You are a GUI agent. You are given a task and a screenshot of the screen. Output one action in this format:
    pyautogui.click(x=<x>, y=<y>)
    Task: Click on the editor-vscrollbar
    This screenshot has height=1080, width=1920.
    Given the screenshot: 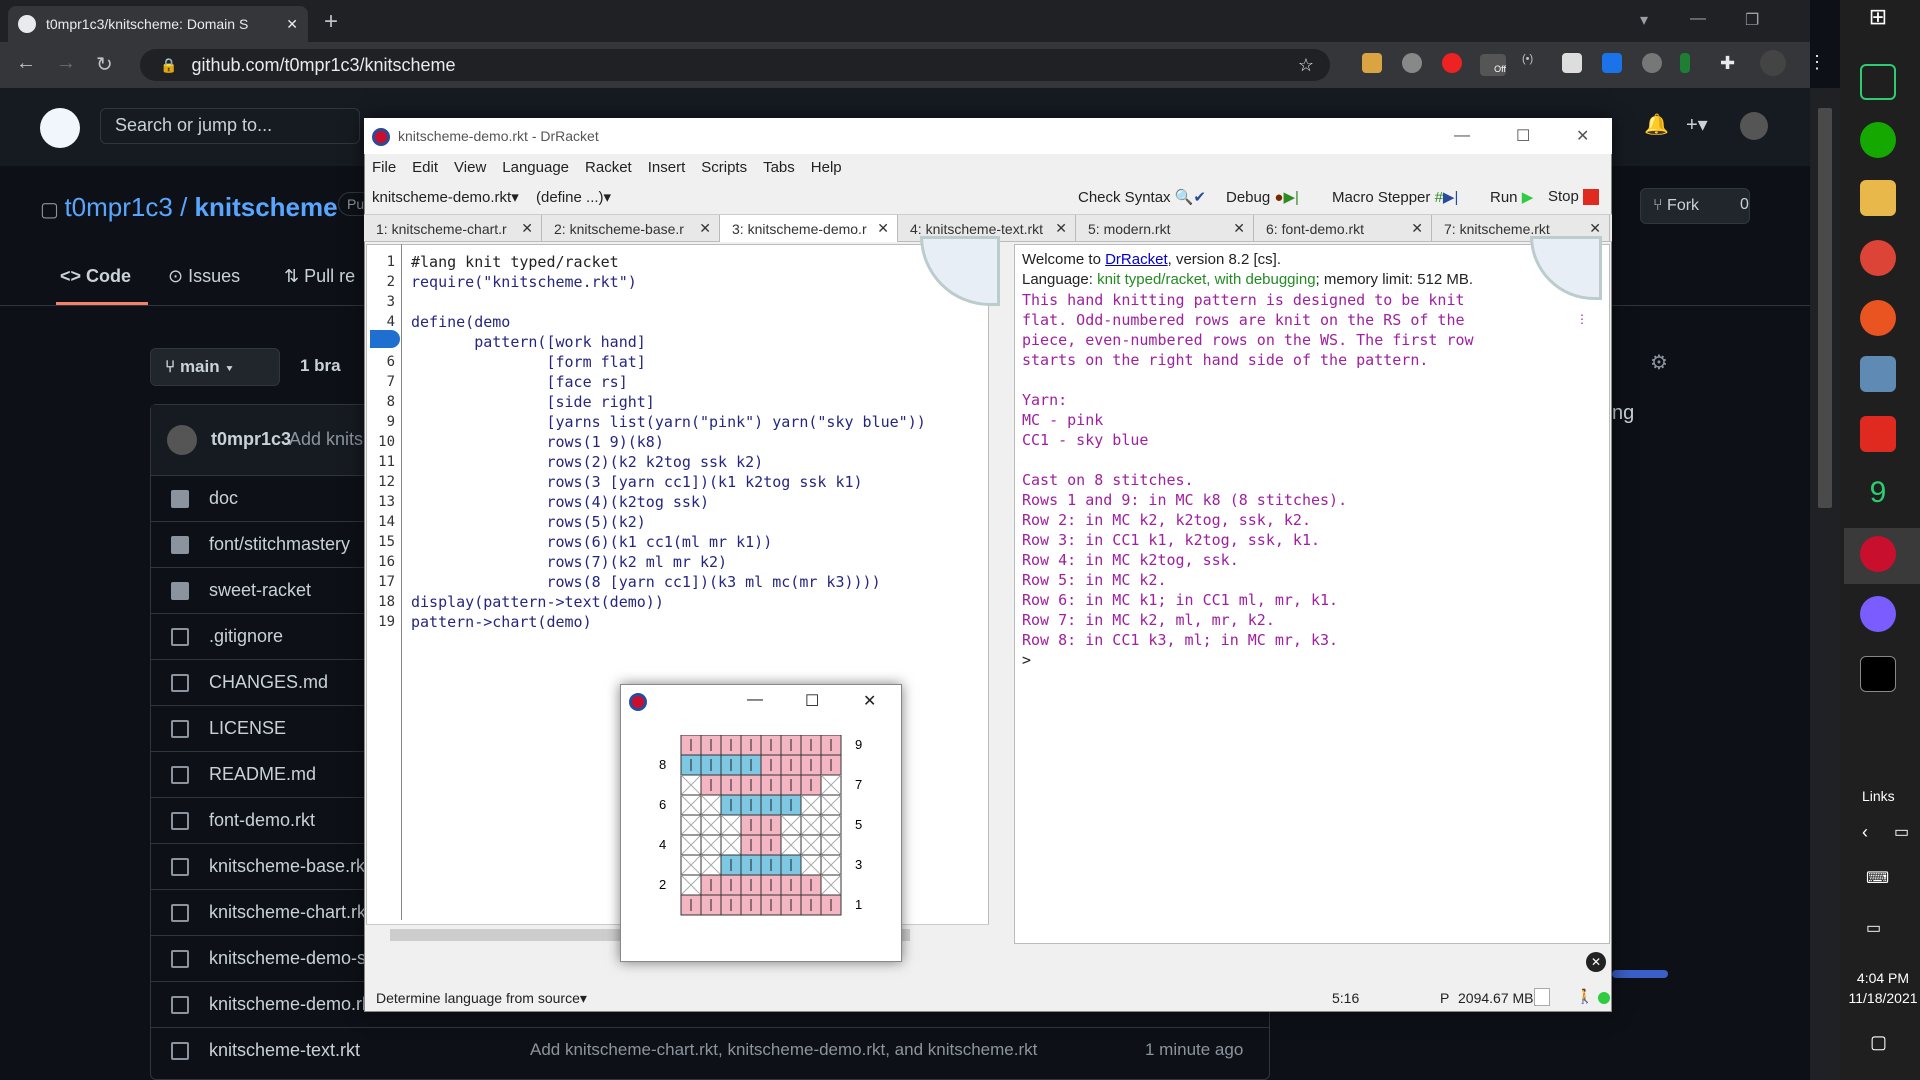 What is the action you would take?
    pyautogui.click(x=1001, y=584)
    